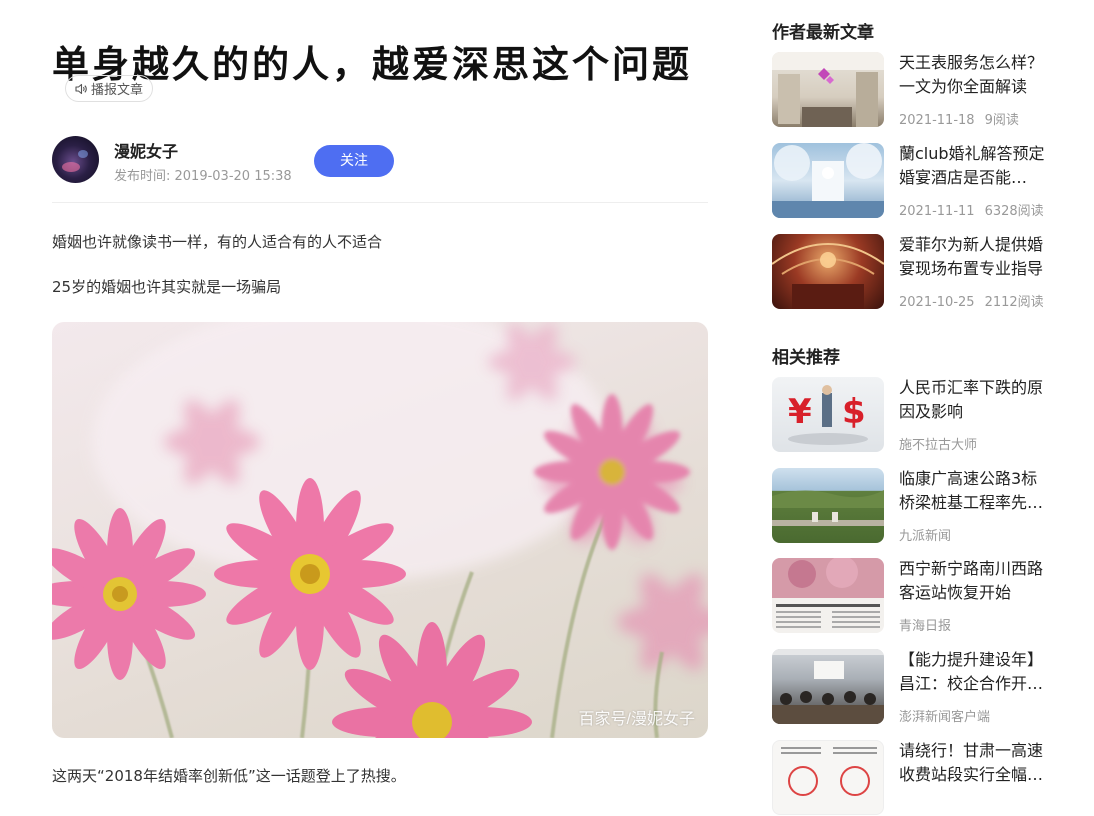 This screenshot has height=816, width=1094. I want to click on publish-time: 发布时间: 2019-03-20 15:38, so click(203, 176).